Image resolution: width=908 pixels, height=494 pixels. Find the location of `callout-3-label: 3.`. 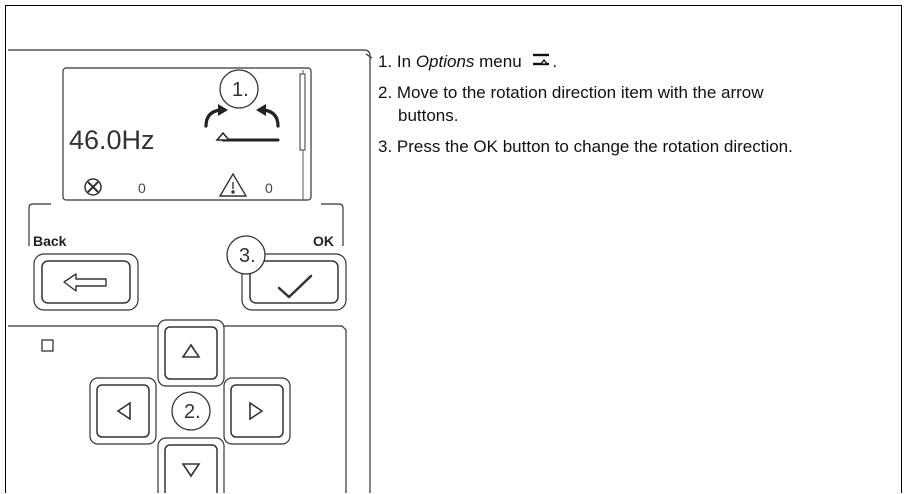

callout-3-label: 3. is located at coordinates (247, 256).